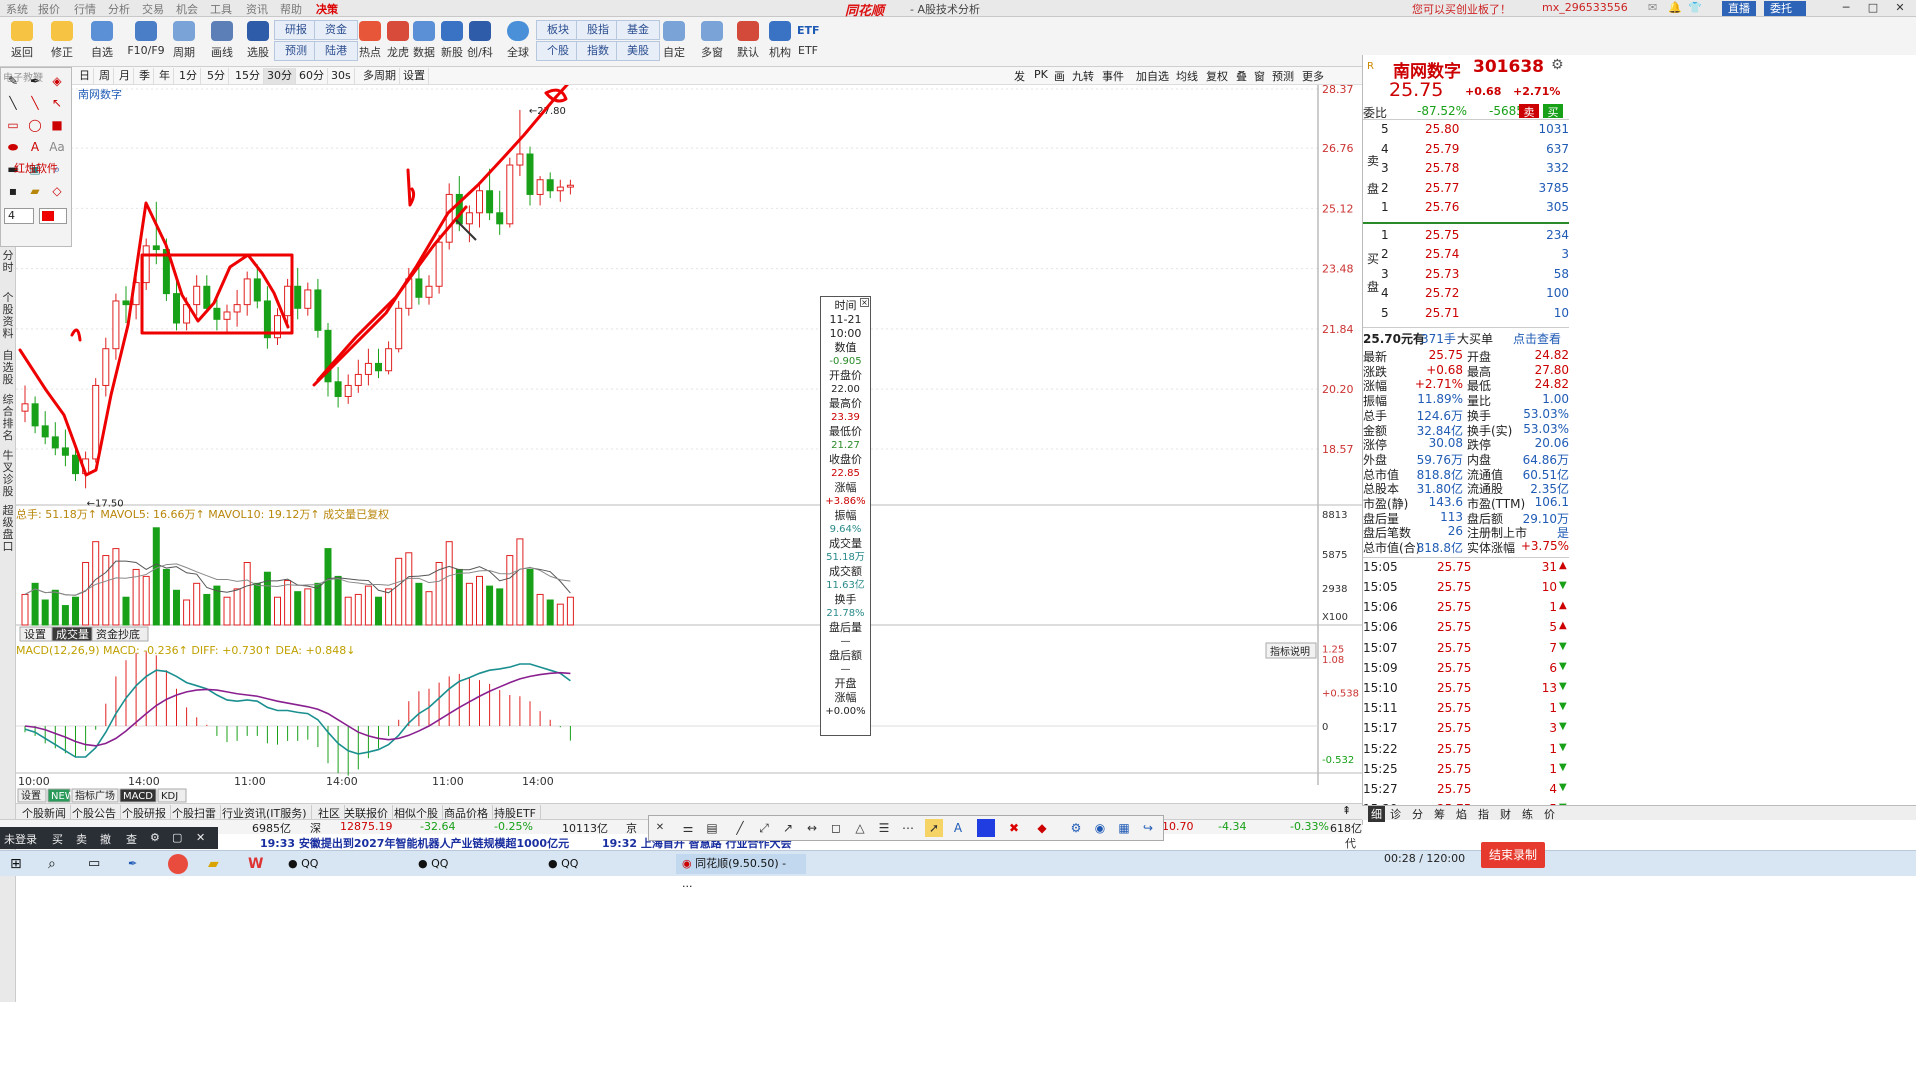 The width and height of the screenshot is (1916, 1076). I want to click on filled-ellipse-icon: ⬬, so click(13, 147).